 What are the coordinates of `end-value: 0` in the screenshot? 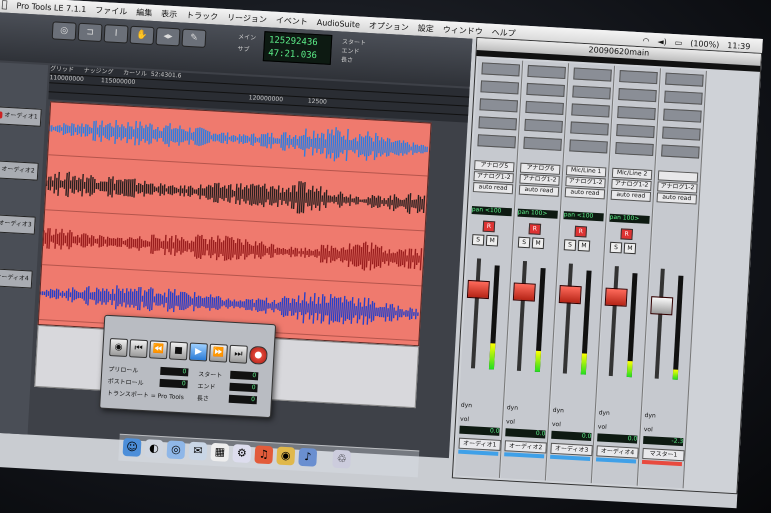 It's located at (243, 387).